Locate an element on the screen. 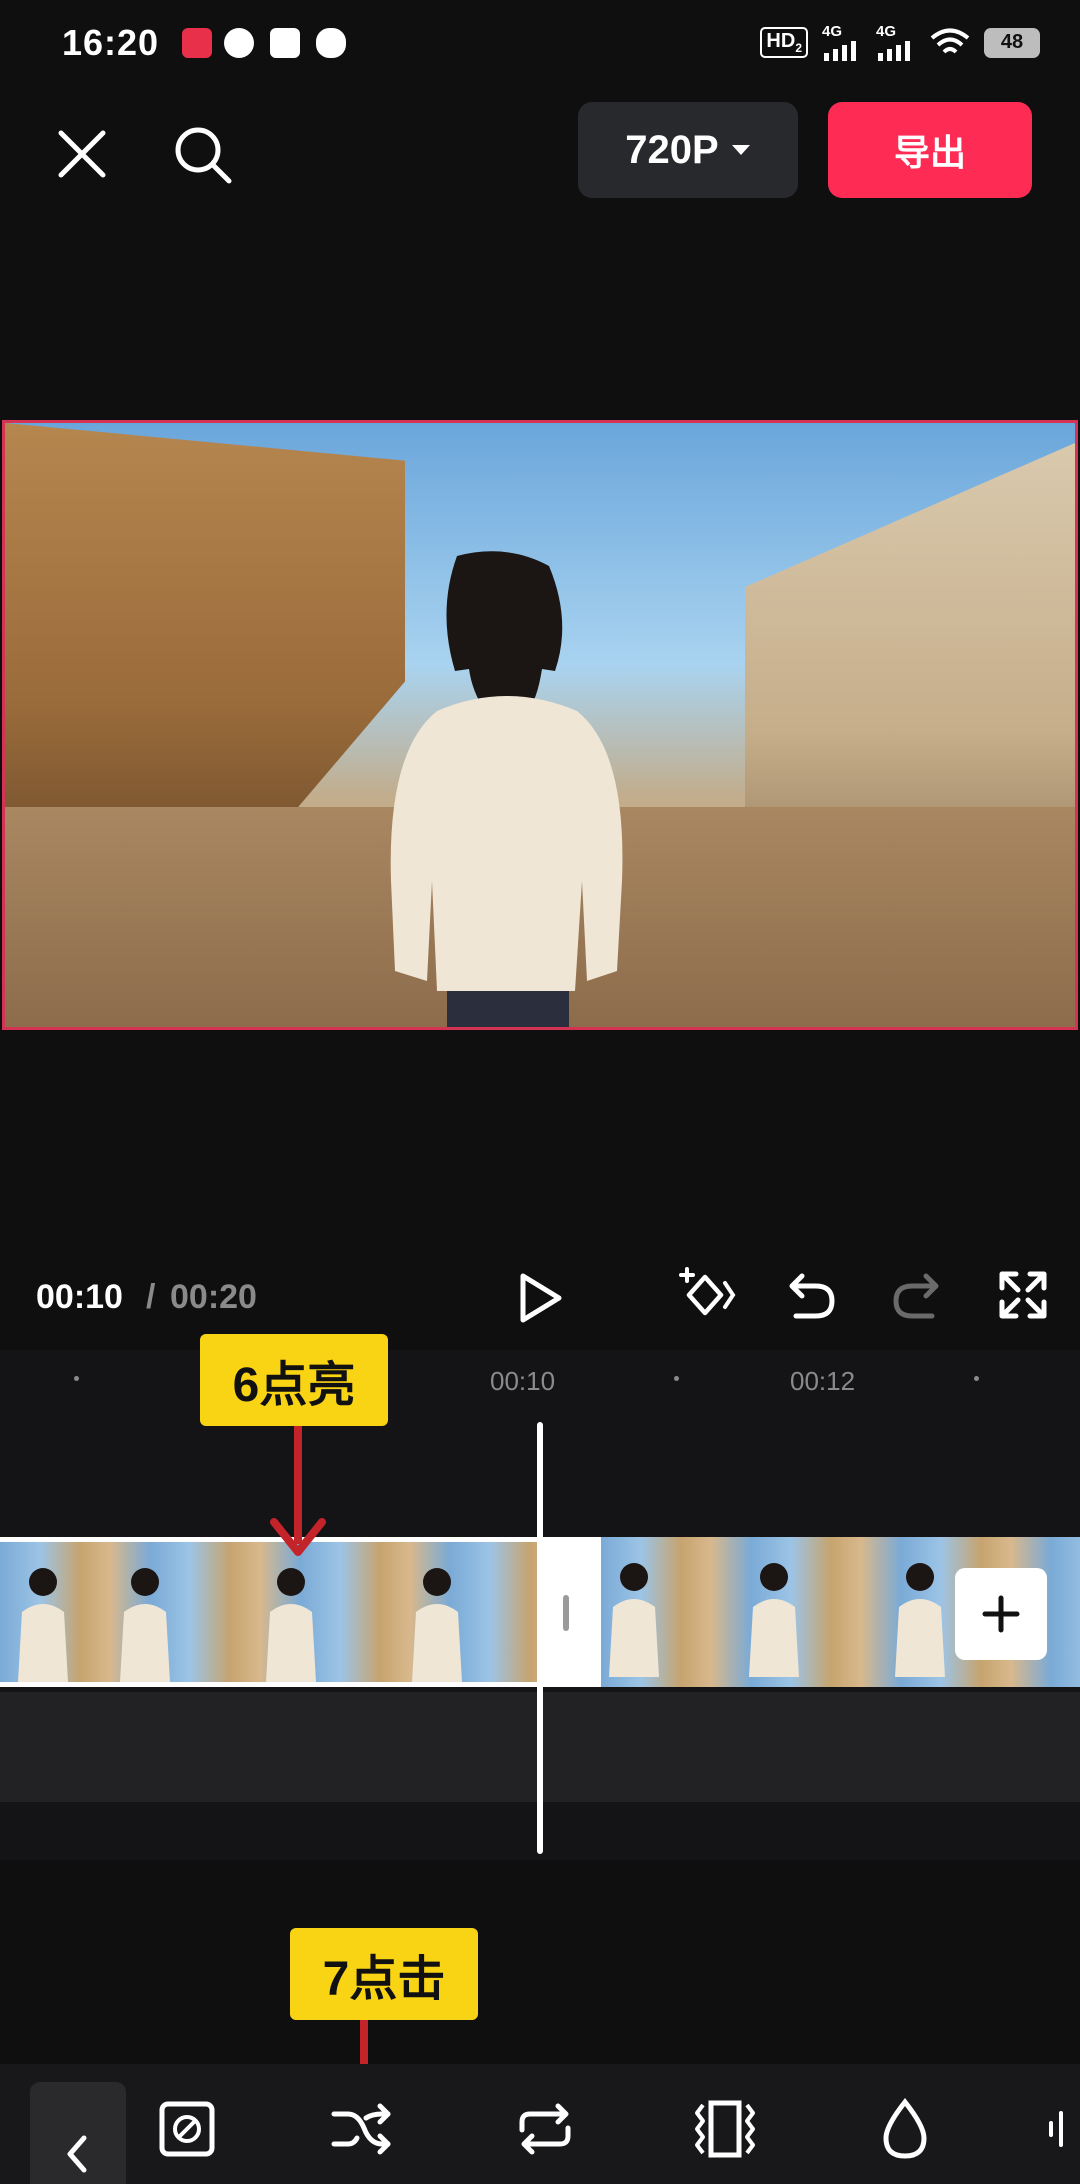 The image size is (1080, 2184). drop-tool is located at coordinates (905, 2129).